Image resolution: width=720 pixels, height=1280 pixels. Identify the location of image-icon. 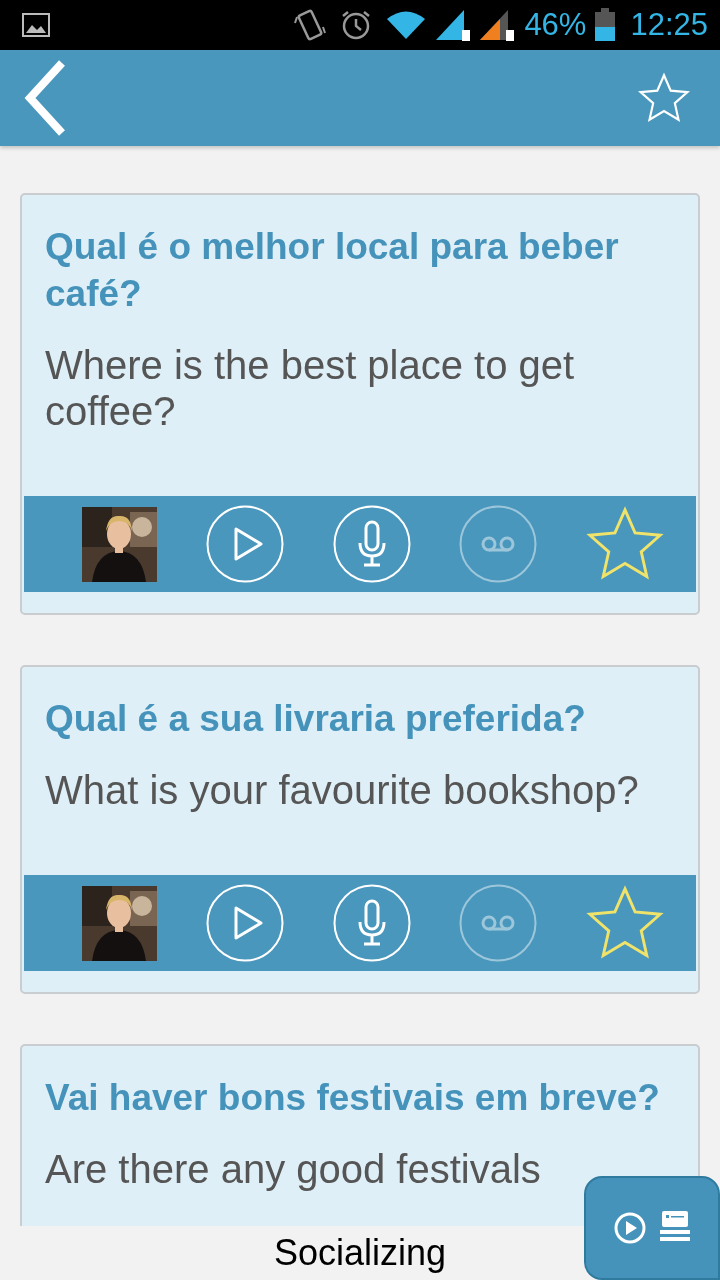
(36, 25).